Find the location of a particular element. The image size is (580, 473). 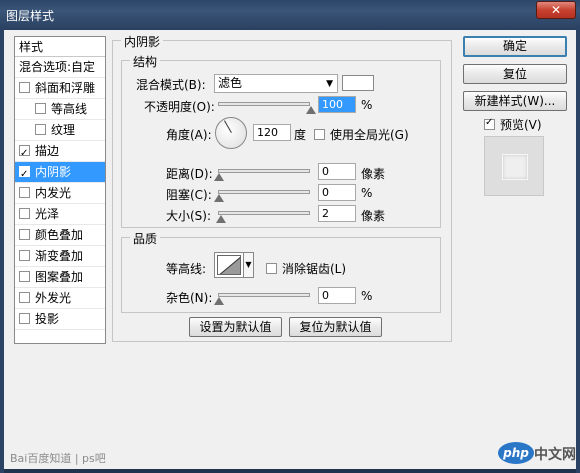

window-title: 图层样式 is located at coordinates (30, 16).